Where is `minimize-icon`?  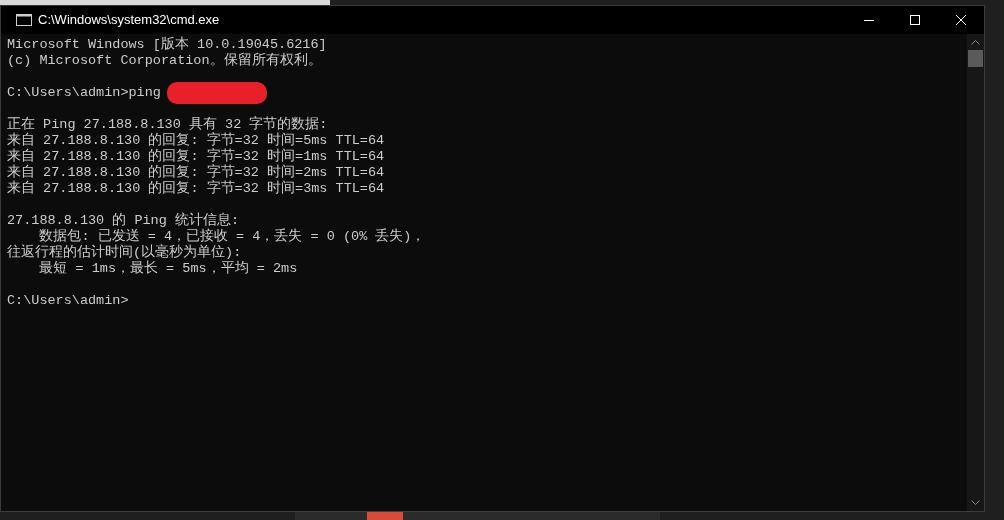 minimize-icon is located at coordinates (869, 20).